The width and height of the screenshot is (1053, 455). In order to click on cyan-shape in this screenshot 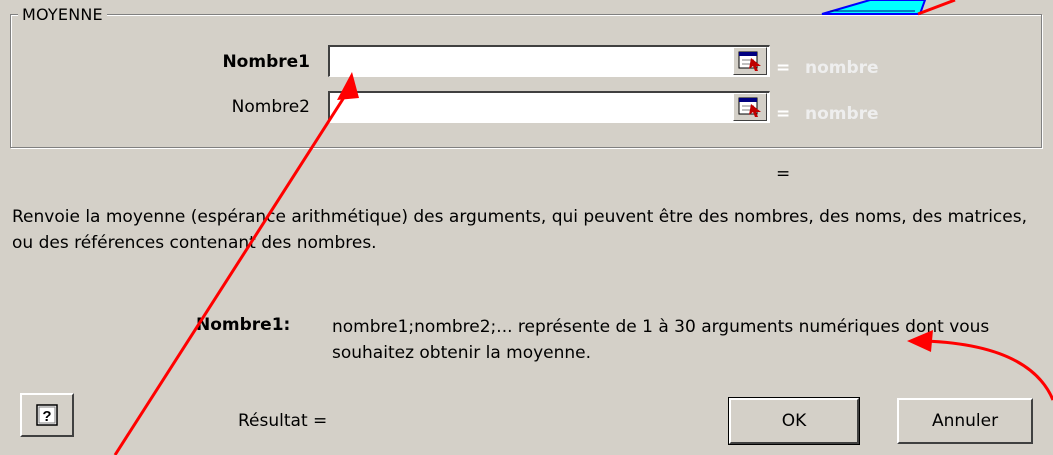, I will do `click(874, 7)`.